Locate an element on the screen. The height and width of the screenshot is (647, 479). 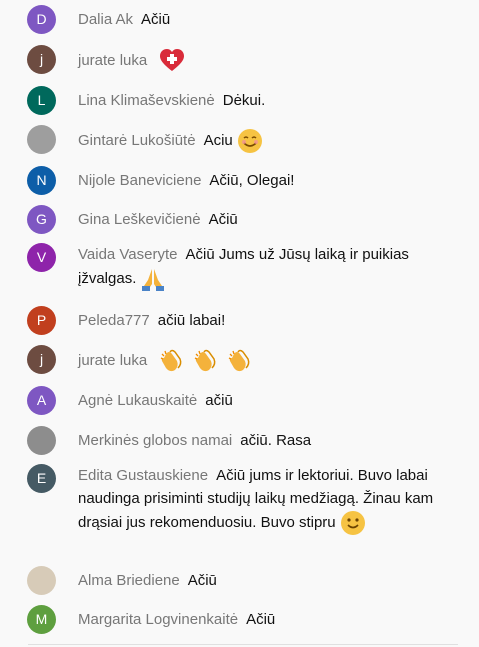
message-content: Gintarė Lukošiūtė Aciu is located at coordinates (265, 141).